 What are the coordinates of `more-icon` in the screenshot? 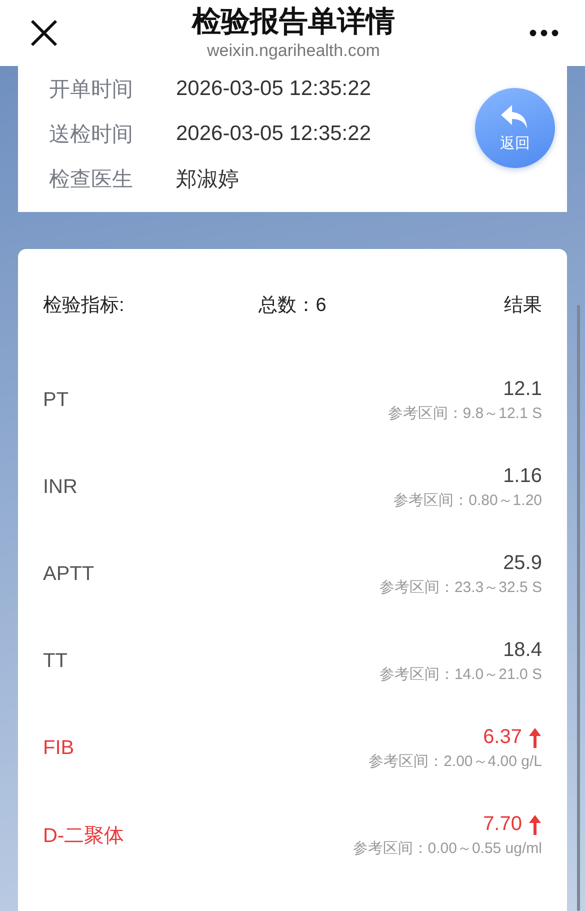 It's located at (544, 33).